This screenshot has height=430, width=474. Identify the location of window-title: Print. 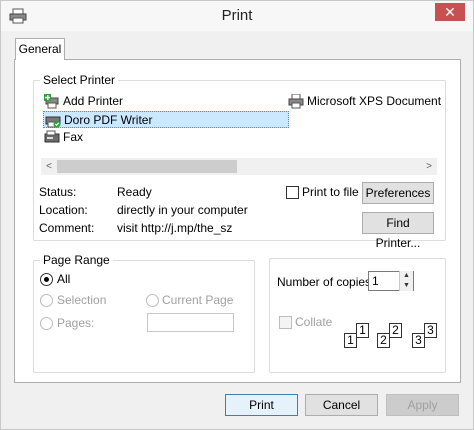
(237, 15).